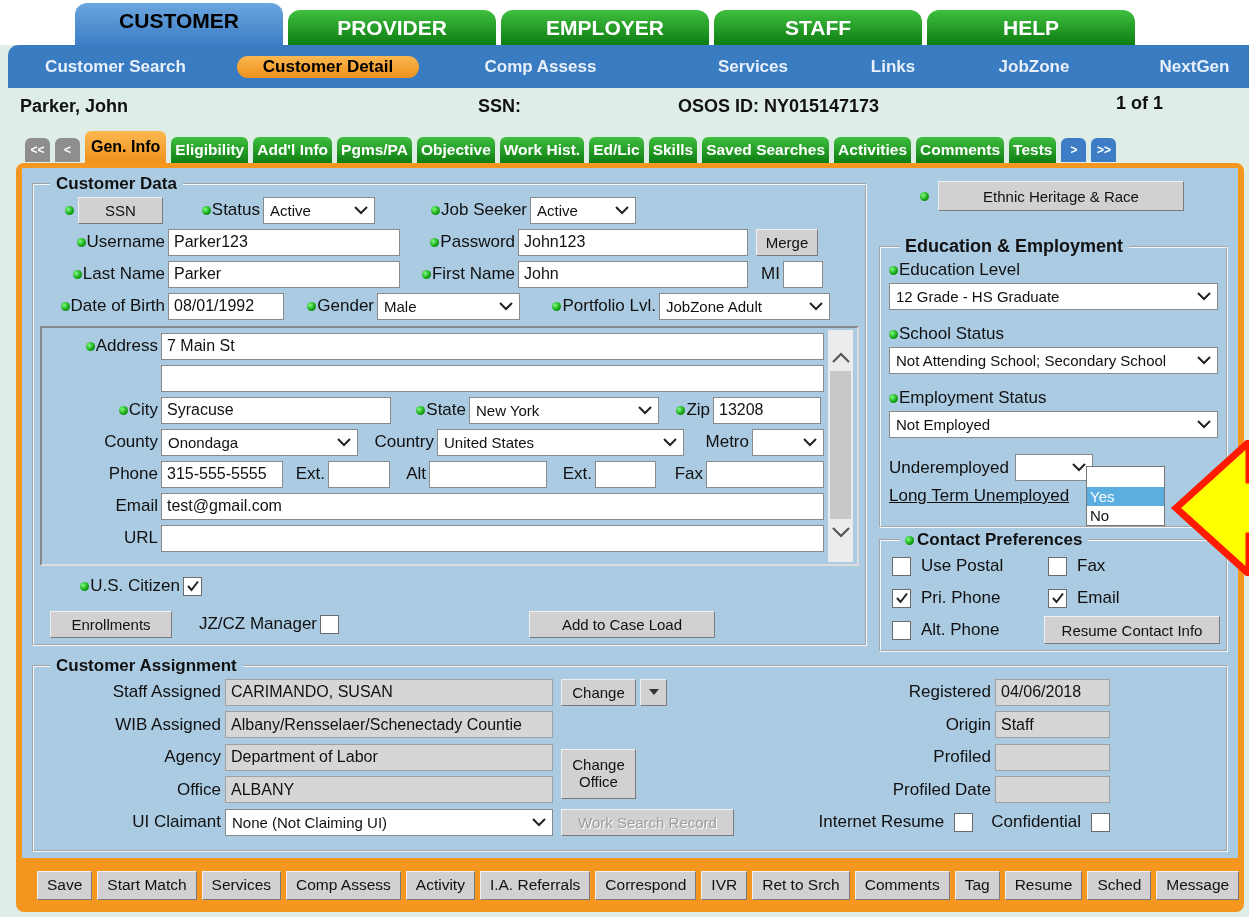 The image size is (1249, 917). What do you see at coordinates (1052, 725) in the screenshot?
I see `readonly-field: Staff` at bounding box center [1052, 725].